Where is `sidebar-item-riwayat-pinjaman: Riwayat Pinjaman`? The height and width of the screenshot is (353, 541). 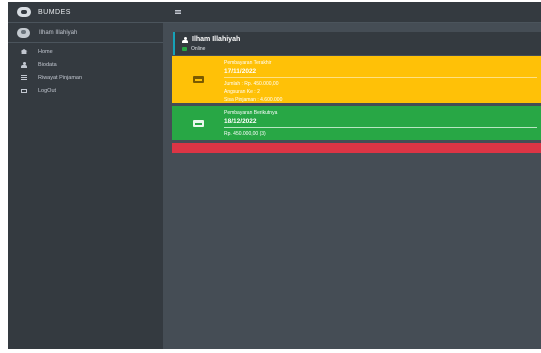 sidebar-item-riwayat-pinjaman: Riwayat Pinjaman is located at coordinates (85, 77).